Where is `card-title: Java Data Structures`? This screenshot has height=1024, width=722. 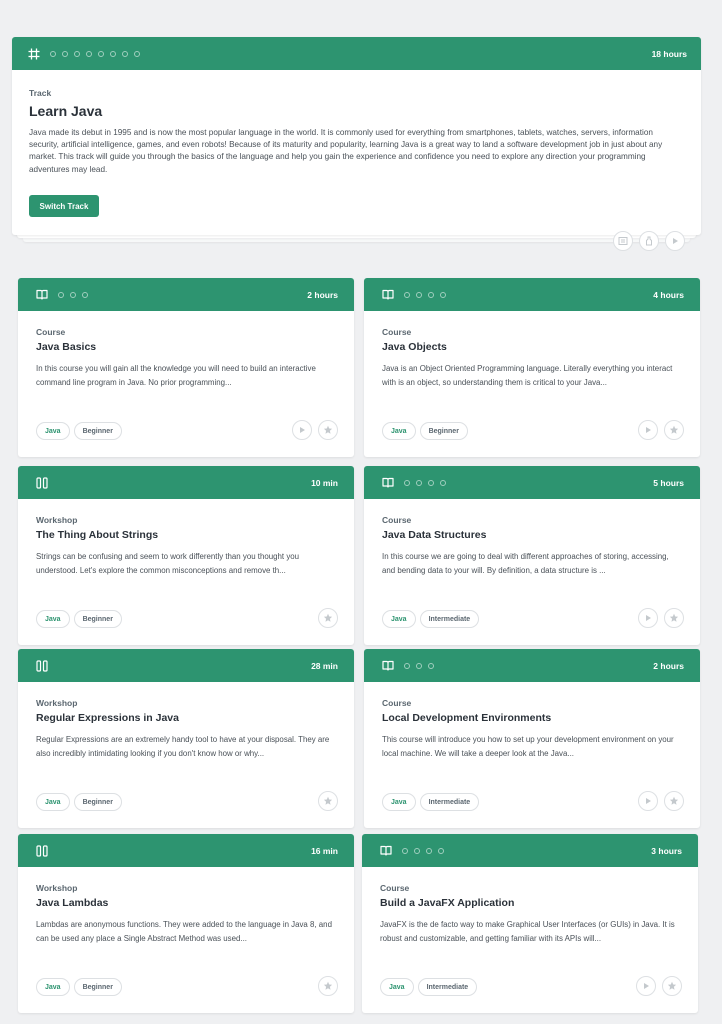 card-title: Java Data Structures is located at coordinates (532, 535).